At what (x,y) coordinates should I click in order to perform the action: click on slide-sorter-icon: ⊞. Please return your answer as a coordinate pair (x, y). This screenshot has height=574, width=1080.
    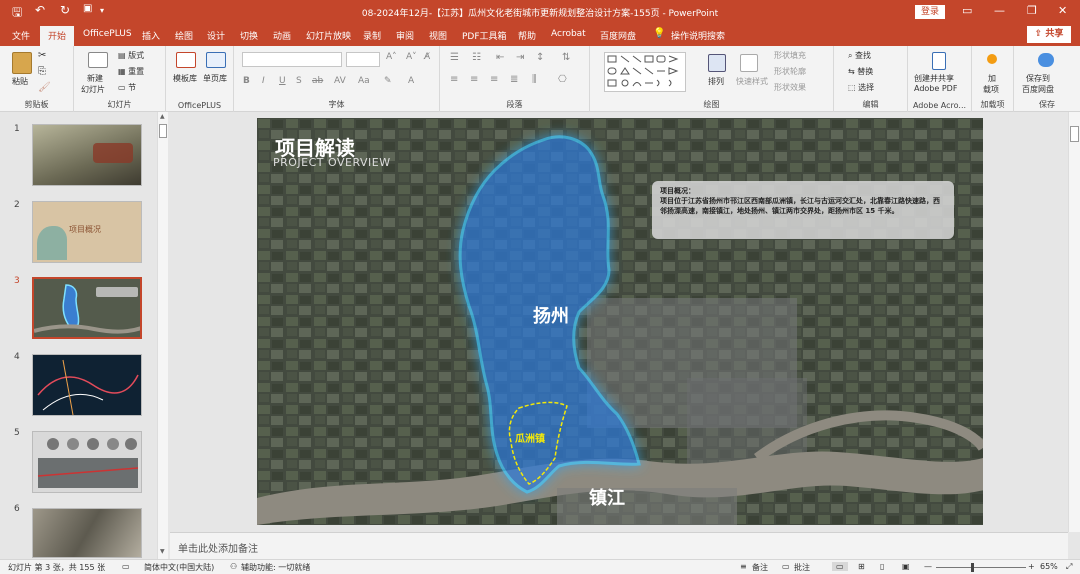
    Looking at the image, I should click on (861, 566).